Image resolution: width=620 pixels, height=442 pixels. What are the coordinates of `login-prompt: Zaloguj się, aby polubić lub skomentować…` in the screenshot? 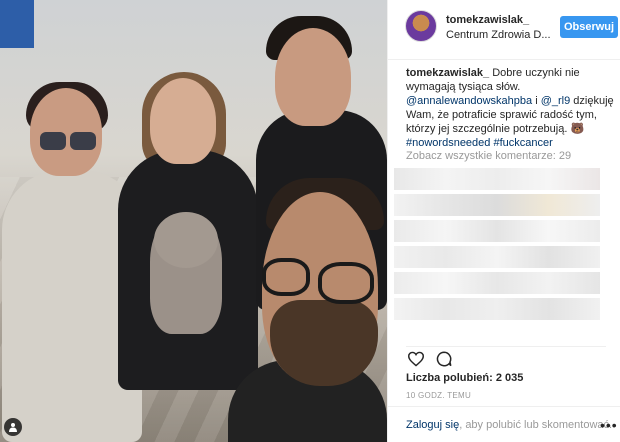 It's located at (509, 425).